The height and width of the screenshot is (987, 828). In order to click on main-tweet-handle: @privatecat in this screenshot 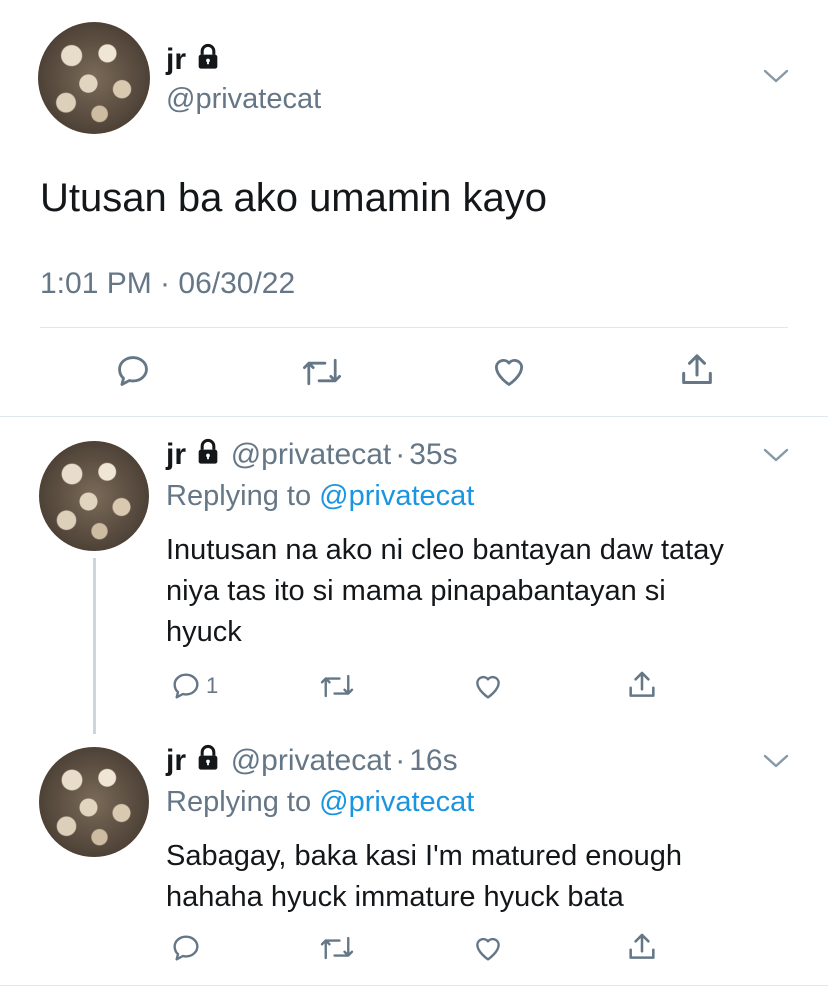, I will do `click(243, 99)`.